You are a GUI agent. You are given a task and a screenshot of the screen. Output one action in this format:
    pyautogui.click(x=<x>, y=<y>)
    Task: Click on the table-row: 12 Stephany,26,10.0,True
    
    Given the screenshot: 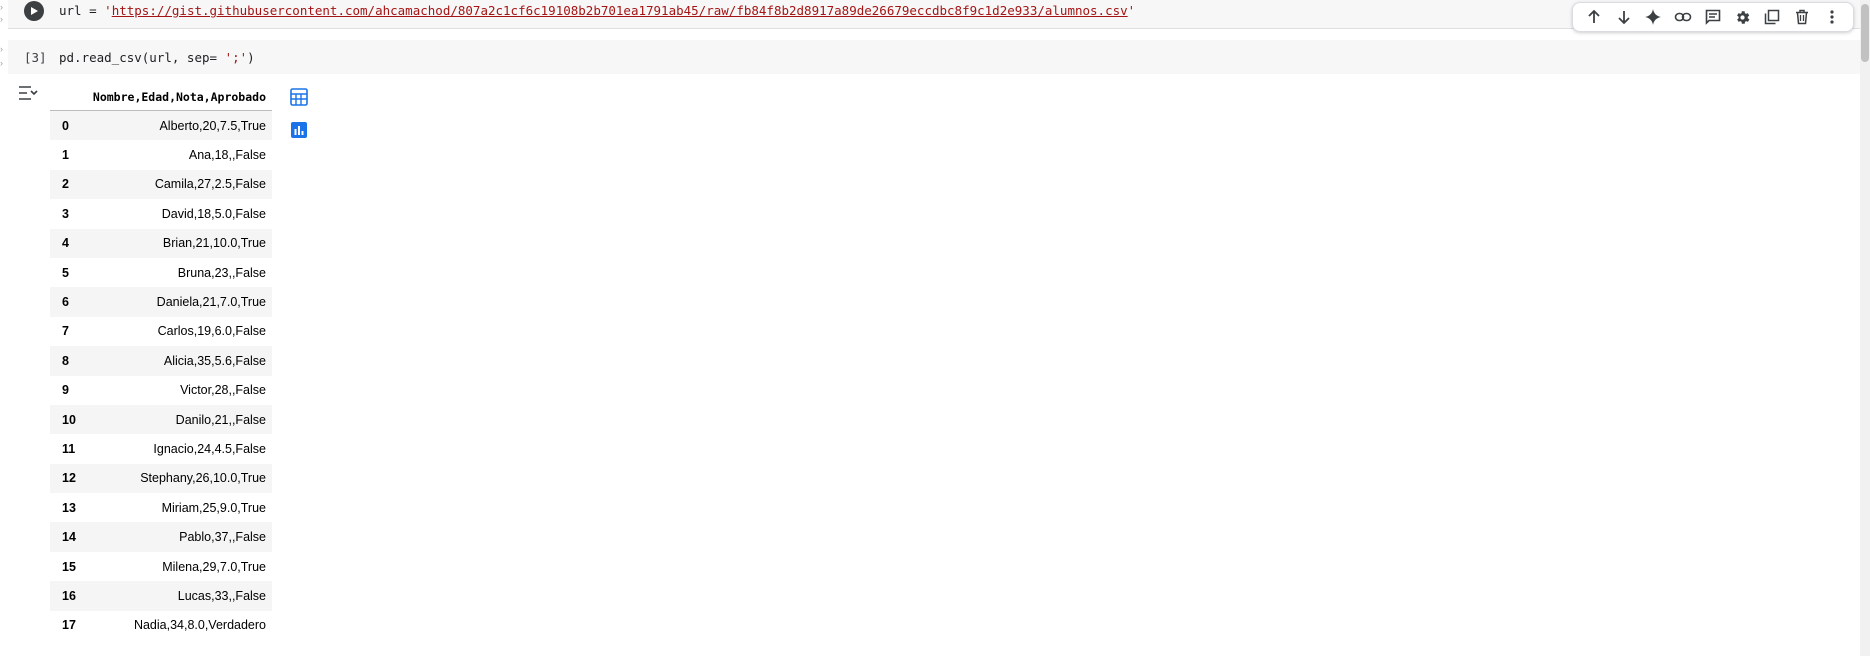 What is the action you would take?
    pyautogui.click(x=161, y=478)
    